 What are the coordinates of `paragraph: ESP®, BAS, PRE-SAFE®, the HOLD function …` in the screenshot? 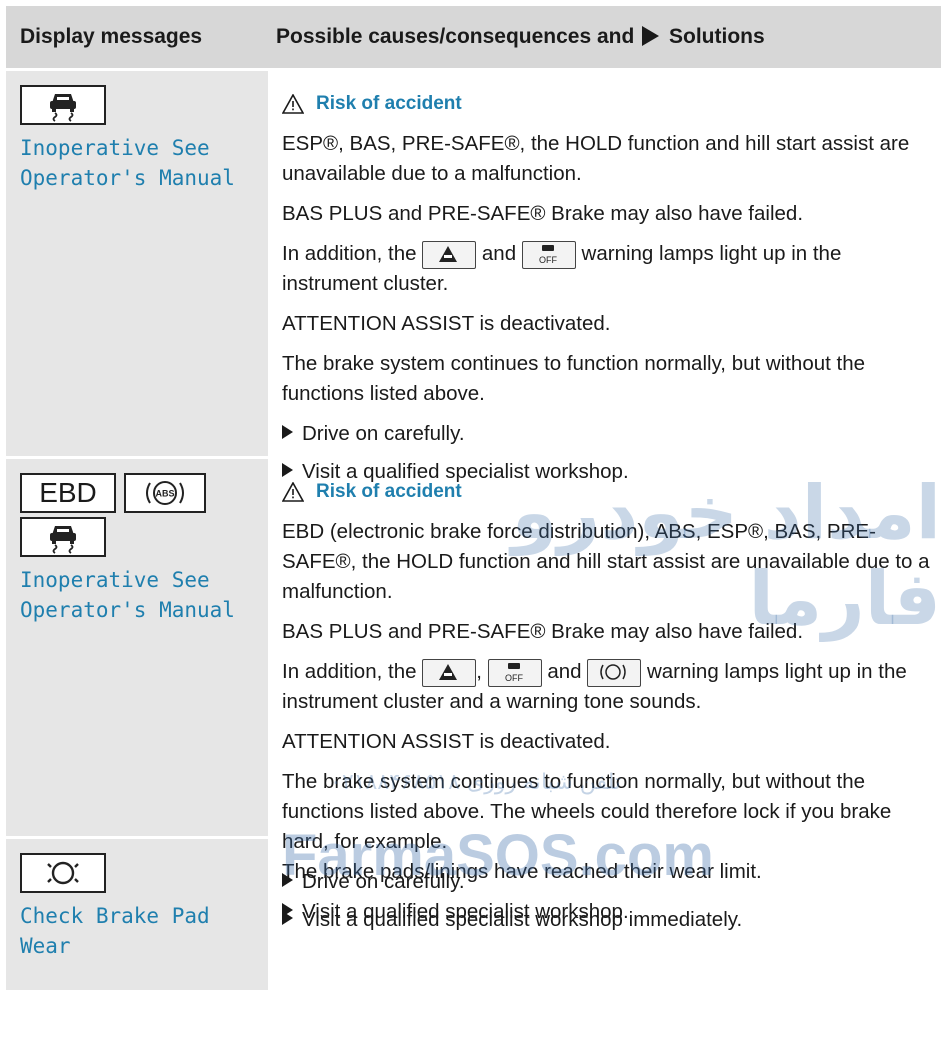 It's located at (596, 158).